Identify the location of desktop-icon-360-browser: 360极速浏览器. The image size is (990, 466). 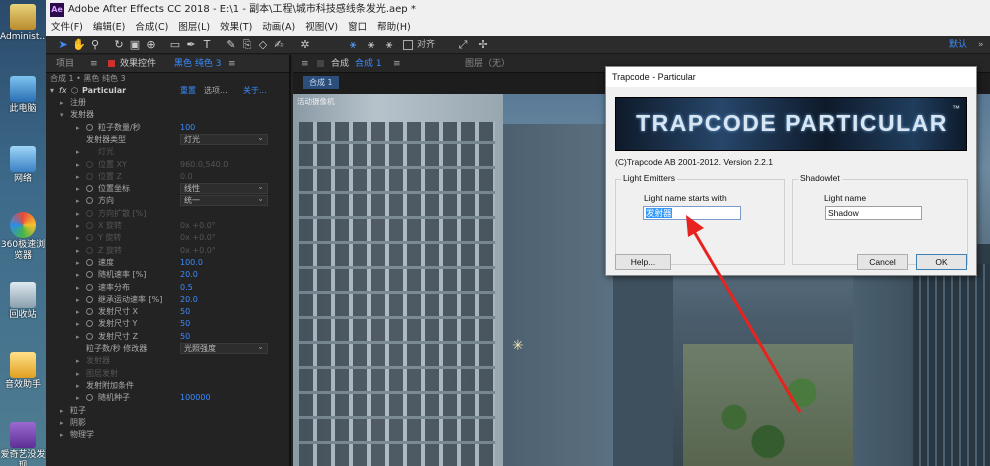
(23, 237).